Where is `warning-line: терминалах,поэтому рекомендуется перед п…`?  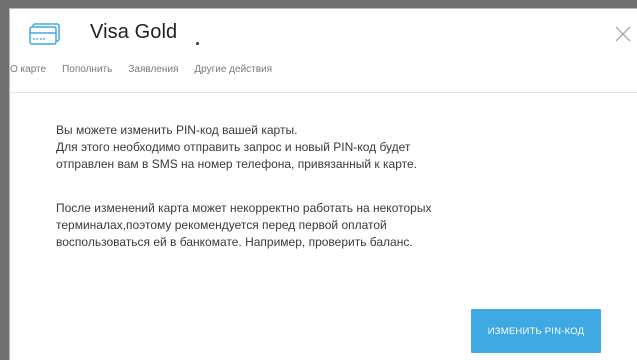
warning-line: терминалах,поэтому рекомендуется перед п… is located at coordinates (221, 225).